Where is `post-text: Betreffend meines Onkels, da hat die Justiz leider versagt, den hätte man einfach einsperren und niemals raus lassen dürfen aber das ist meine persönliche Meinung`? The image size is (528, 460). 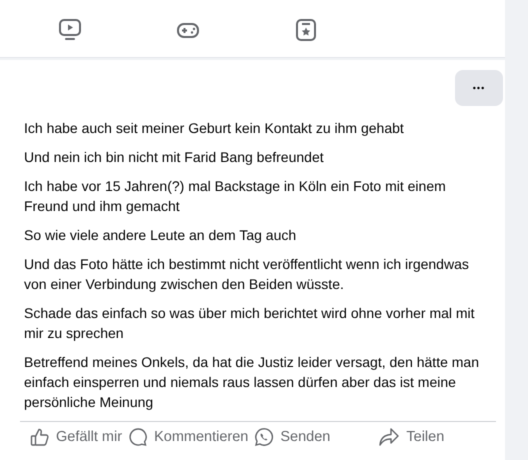
post-text: Betreffend meines Onkels, da hat die Justiz leider versagt, den hätte man einfach einsperren und niemals raus lassen dürfen aber das ist meine persönliche Meinung is located at coordinates (252, 382).